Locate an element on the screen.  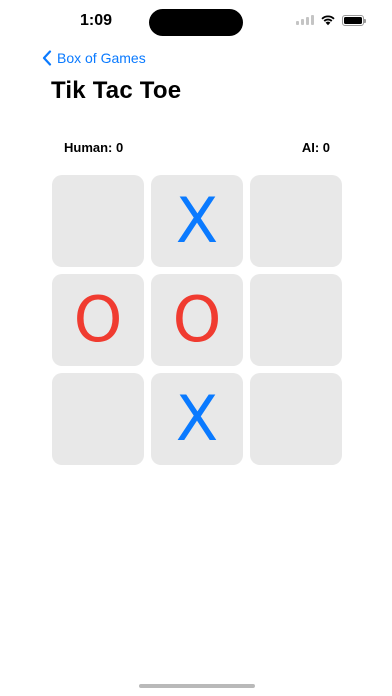
page-title: Tik Tac Toe is located at coordinates (116, 90).